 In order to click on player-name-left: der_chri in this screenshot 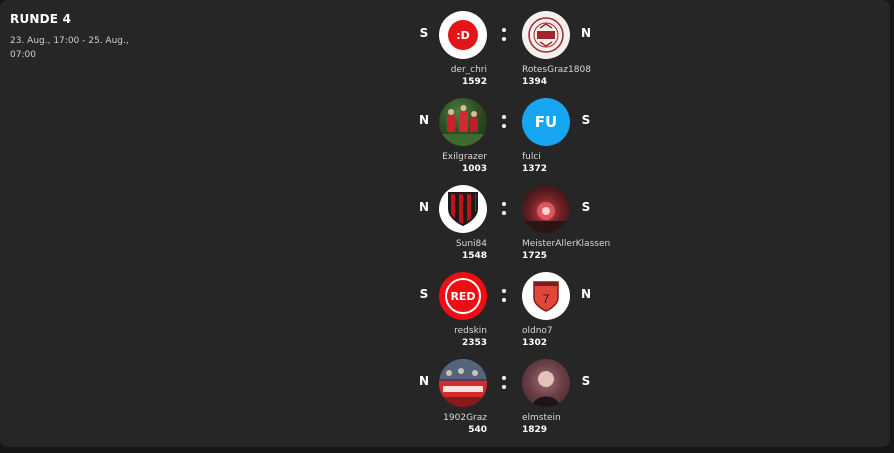, I will do `click(469, 70)`.